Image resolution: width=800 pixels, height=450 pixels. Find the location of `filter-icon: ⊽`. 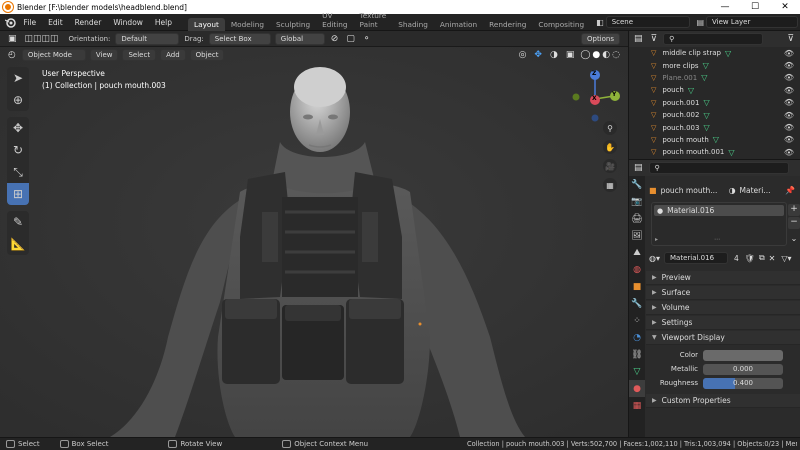

filter-icon: ⊽ is located at coordinates (654, 39).